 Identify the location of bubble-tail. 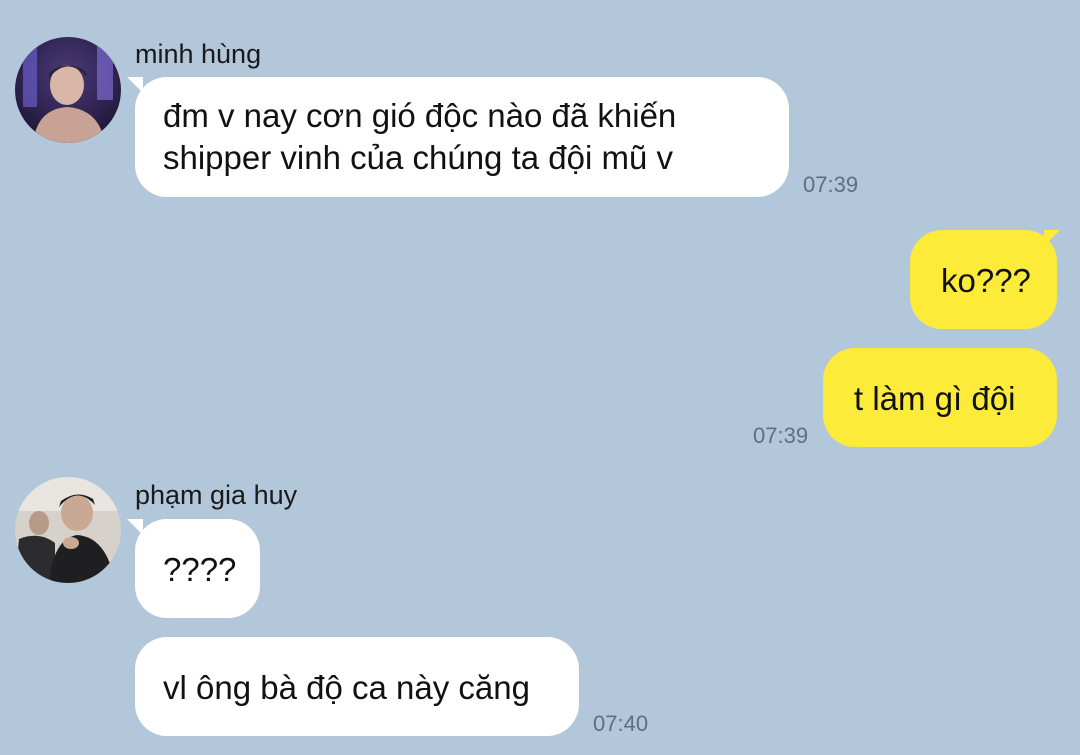
(1052, 238).